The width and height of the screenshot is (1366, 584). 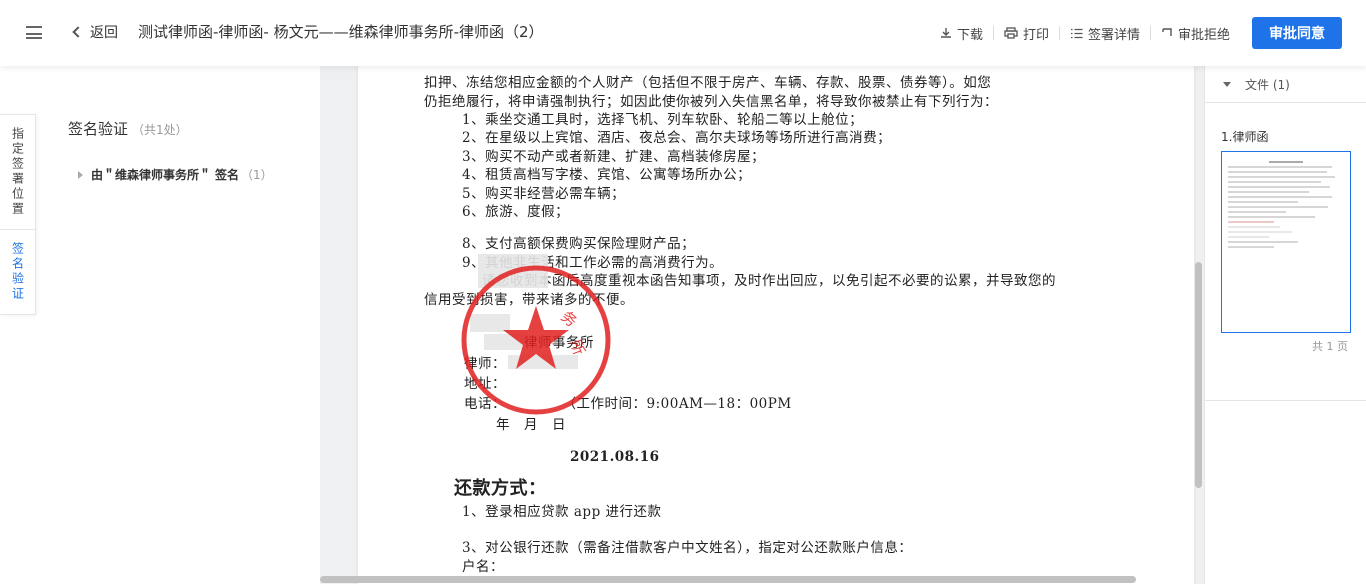 I want to click on doc-heading: 还款方式：, so click(x=500, y=488).